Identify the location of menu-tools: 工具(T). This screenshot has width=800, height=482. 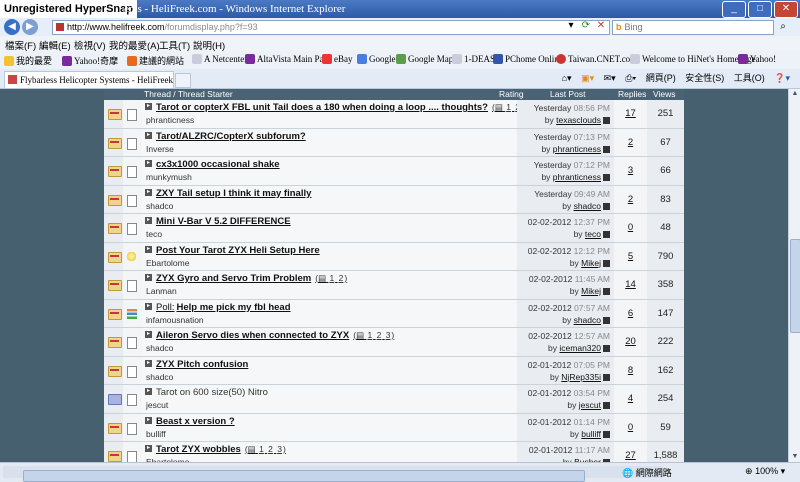
(174, 45).